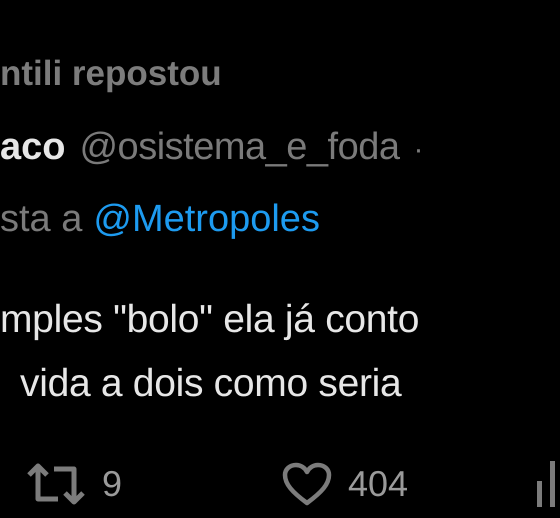 The width and height of the screenshot is (560, 518). What do you see at coordinates (307, 484) in the screenshot?
I see `heart-icon` at bounding box center [307, 484].